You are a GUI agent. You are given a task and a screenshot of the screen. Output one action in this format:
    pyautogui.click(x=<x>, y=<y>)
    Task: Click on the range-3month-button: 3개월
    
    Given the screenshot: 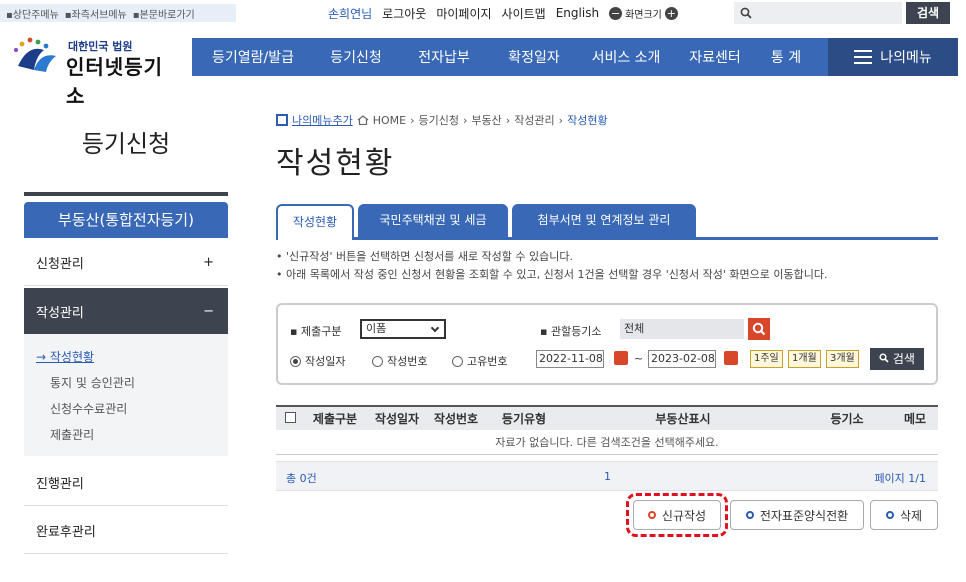 What is the action you would take?
    pyautogui.click(x=842, y=359)
    